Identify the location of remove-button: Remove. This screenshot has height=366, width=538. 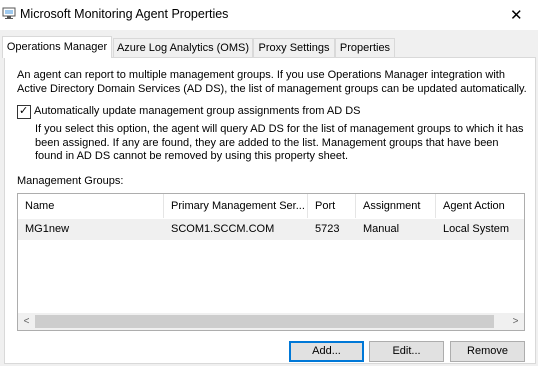
(487, 351).